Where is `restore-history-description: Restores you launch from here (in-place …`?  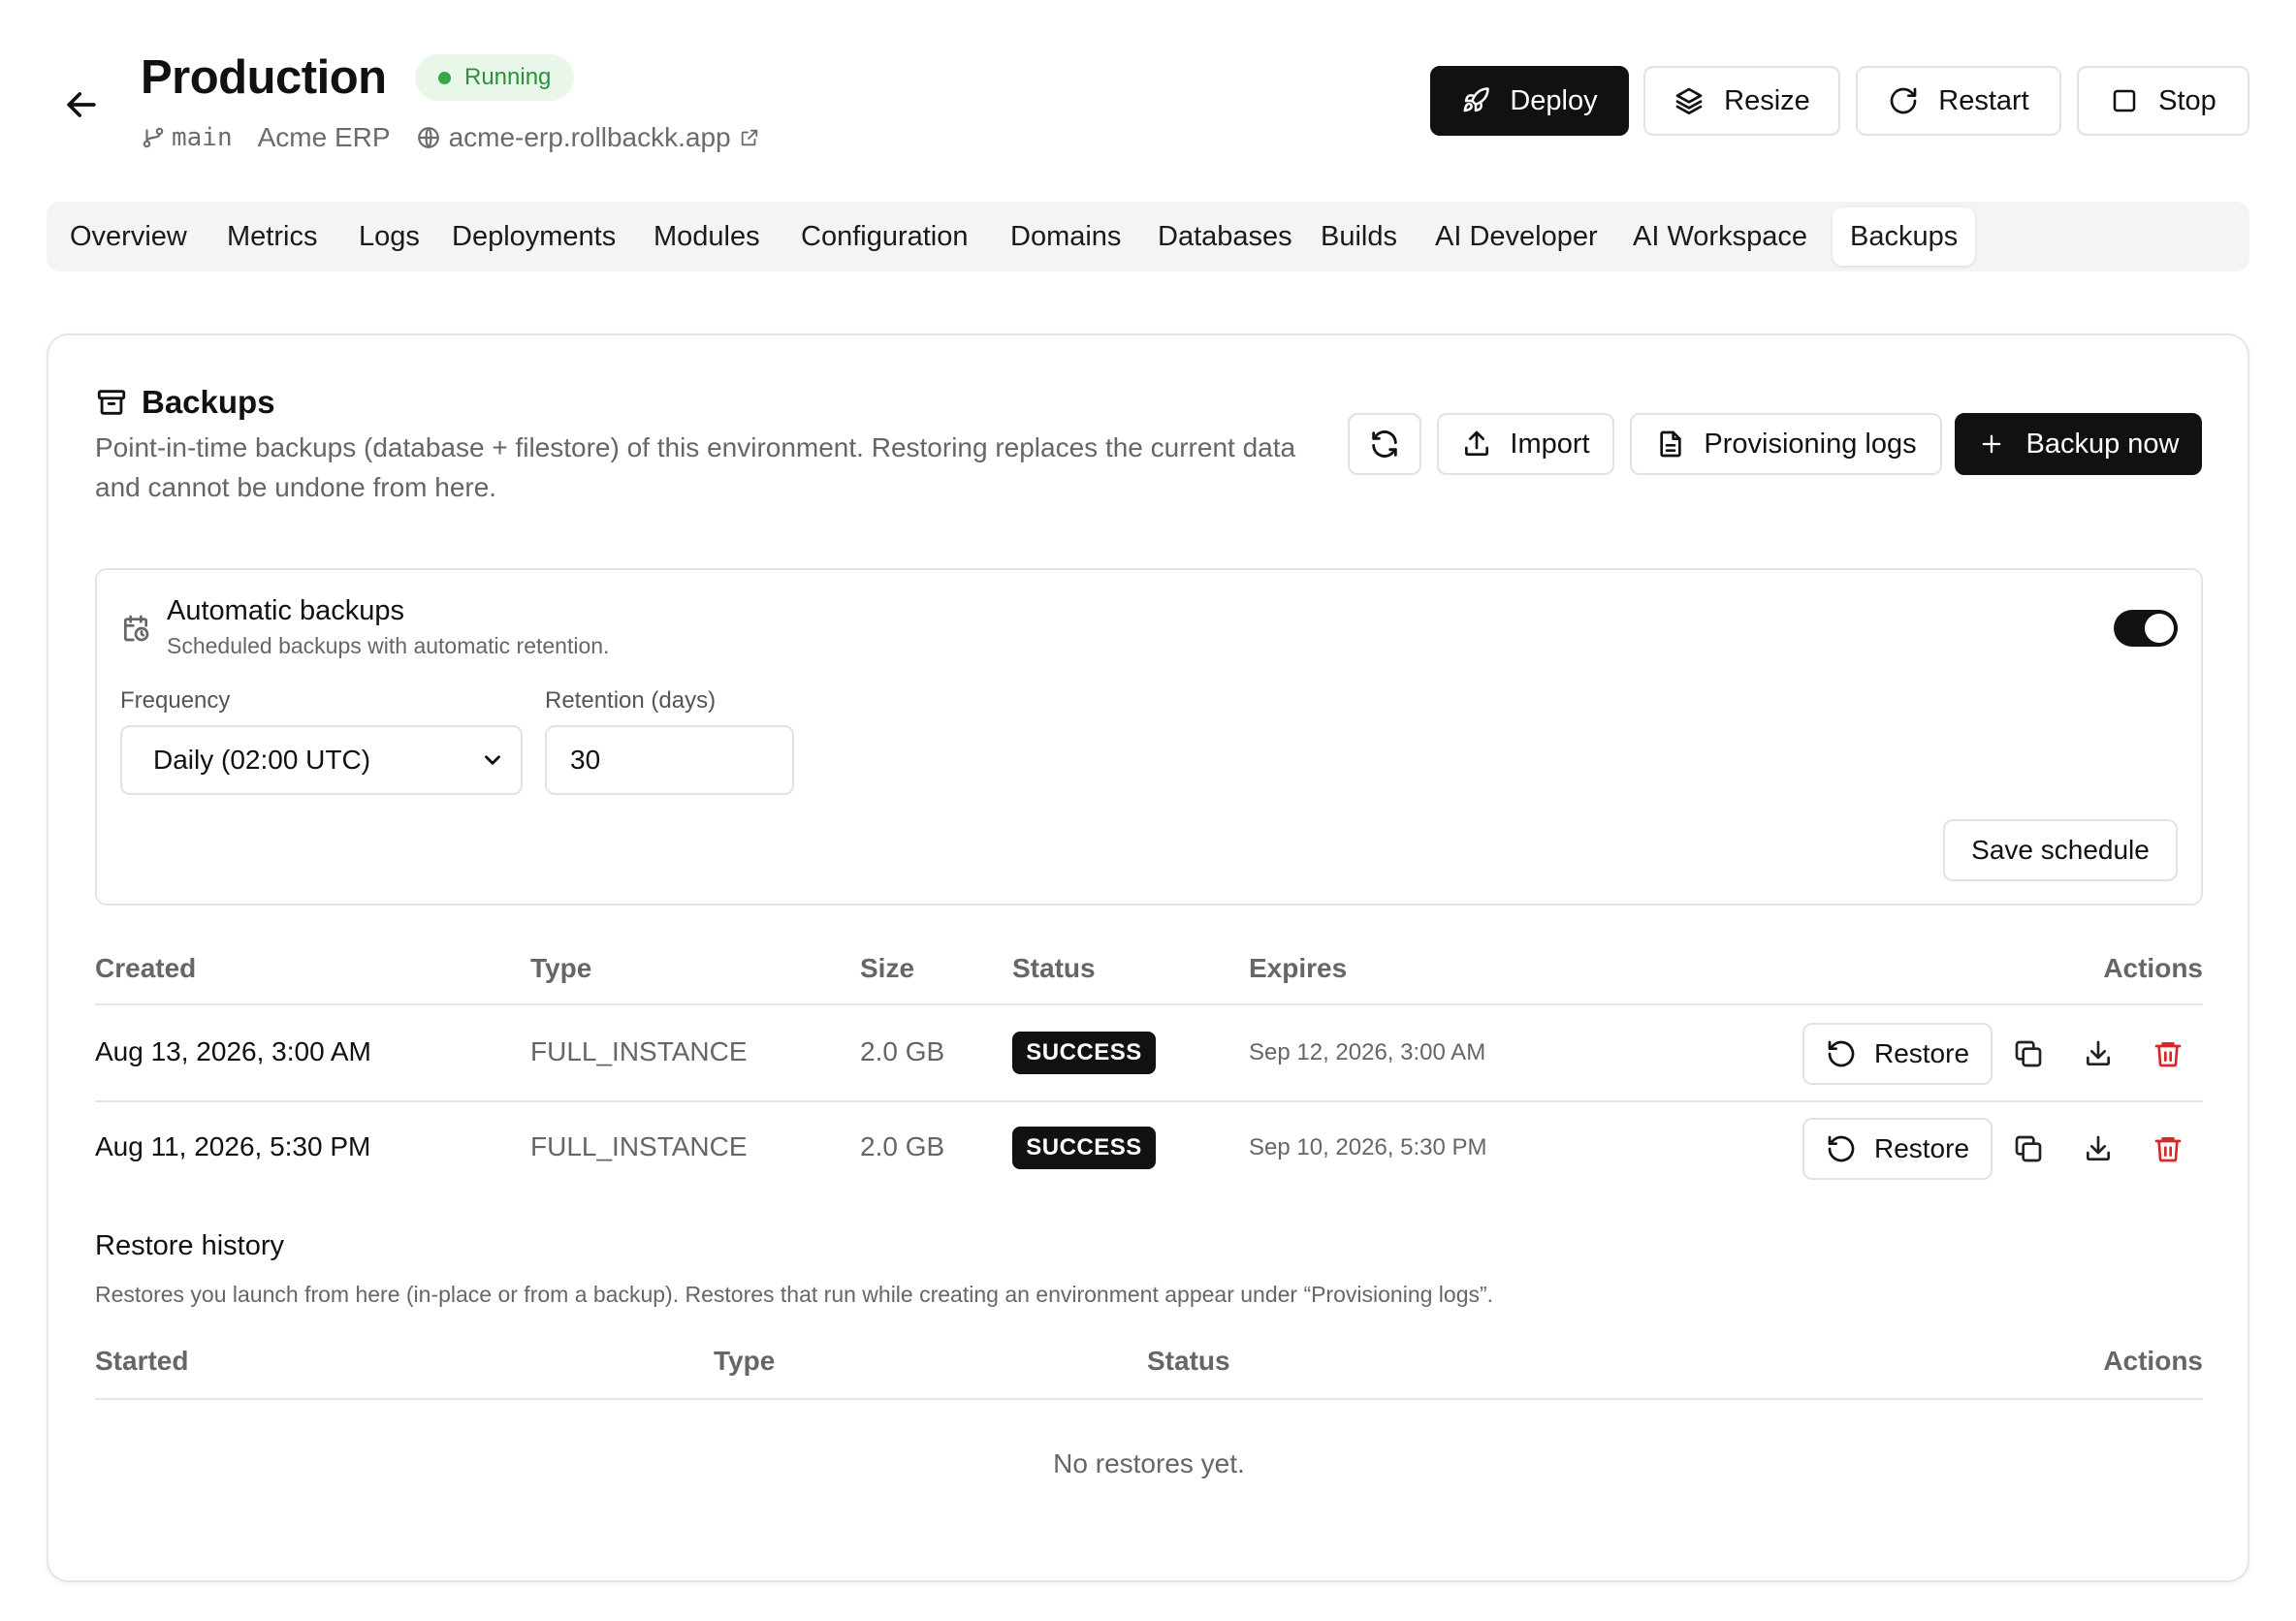
restore-history-description: Restores you launch from here (in-place … is located at coordinates (794, 1295).